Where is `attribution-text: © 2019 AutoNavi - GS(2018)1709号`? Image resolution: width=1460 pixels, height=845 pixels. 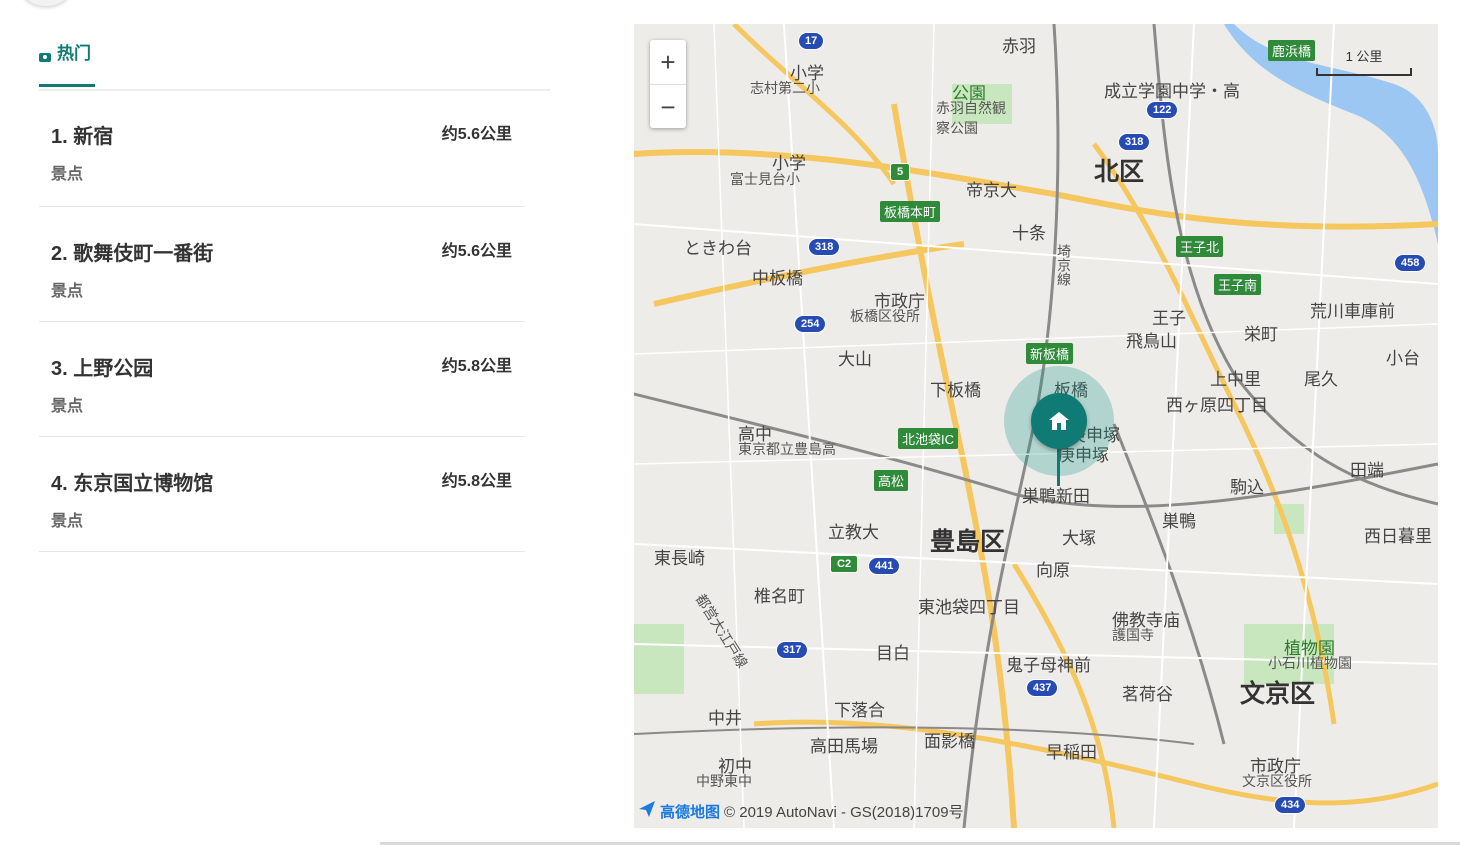 attribution-text: © 2019 AutoNavi - GS(2018)1709号 is located at coordinates (844, 812).